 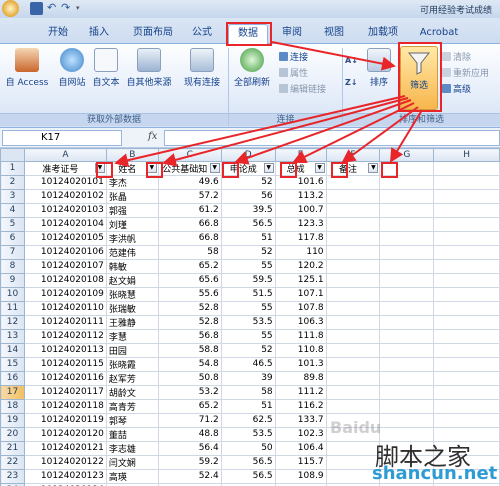 What do you see at coordinates (65, 364) in the screenshot?
I see `cell: 10124020115` at bounding box center [65, 364].